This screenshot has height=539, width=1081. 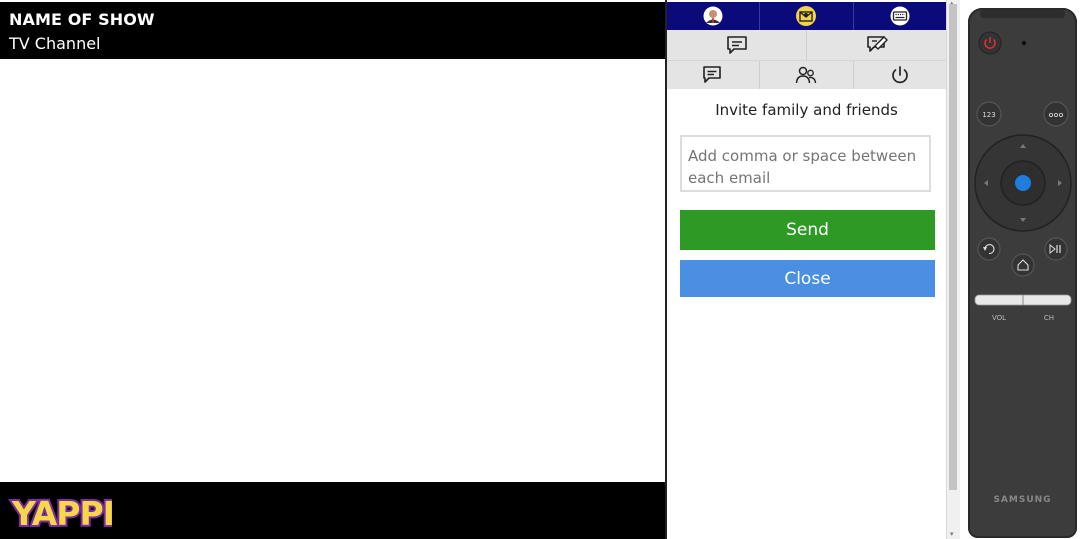 What do you see at coordinates (806, 110) in the screenshot?
I see `invite-title: Invite family and friends` at bounding box center [806, 110].